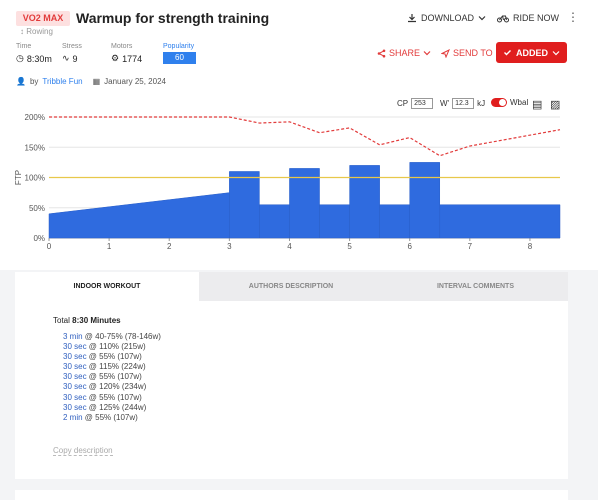 The image size is (598, 500). What do you see at coordinates (39, 58) in the screenshot?
I see `stat-time-value: 8:30m` at bounding box center [39, 58].